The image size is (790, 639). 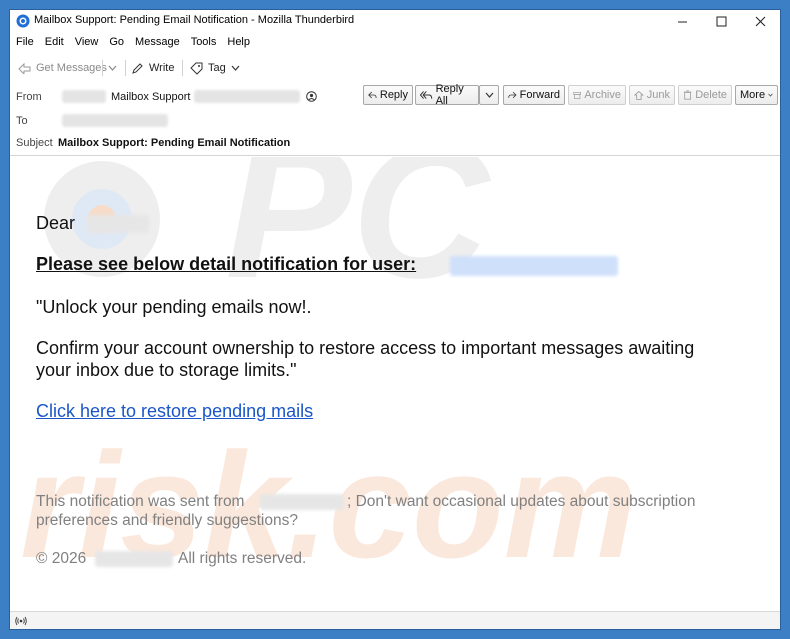 What do you see at coordinates (116, 43) in the screenshot?
I see `menu-go: Go` at bounding box center [116, 43].